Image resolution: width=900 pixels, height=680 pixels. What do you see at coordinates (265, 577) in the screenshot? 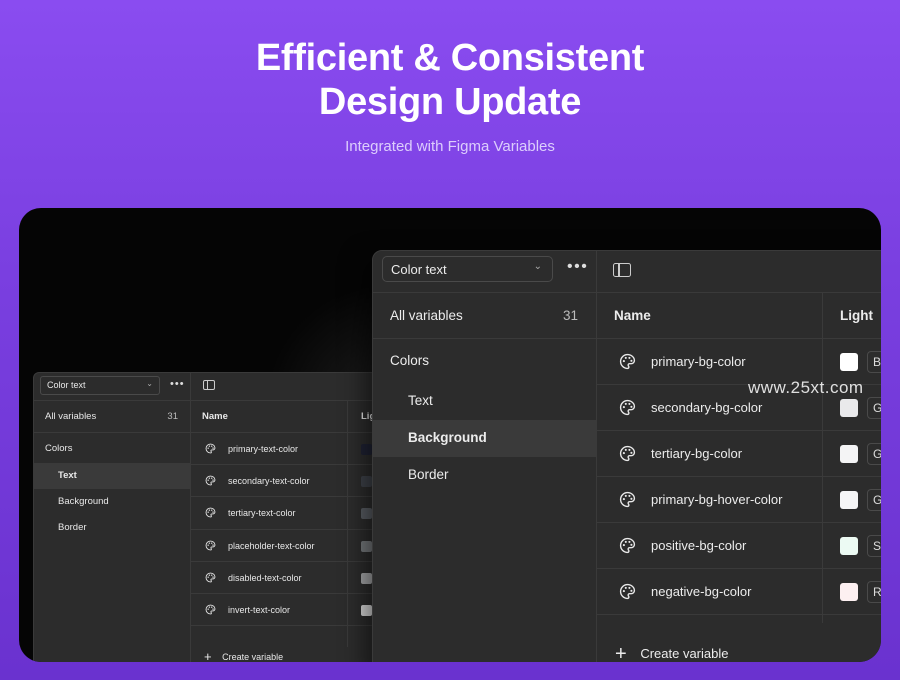
I see `variable-name: disabled-text-color` at bounding box center [265, 577].